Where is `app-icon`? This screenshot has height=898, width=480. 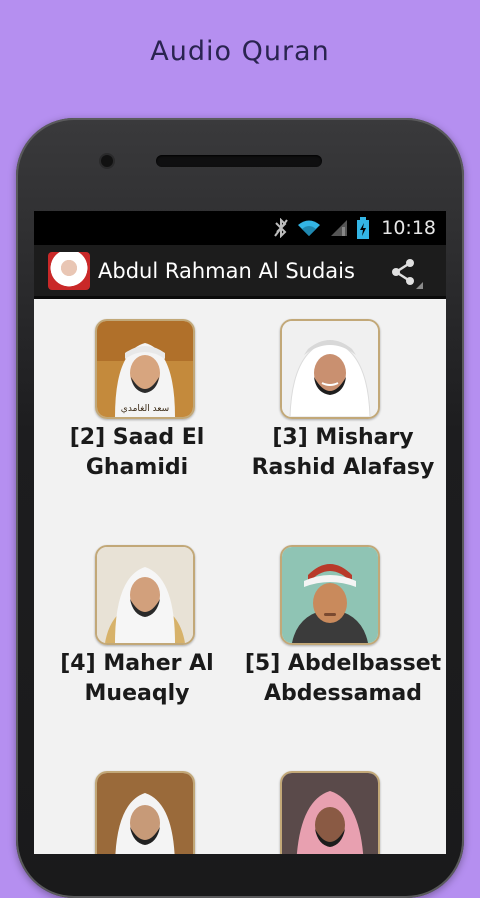
app-icon is located at coordinates (69, 270).